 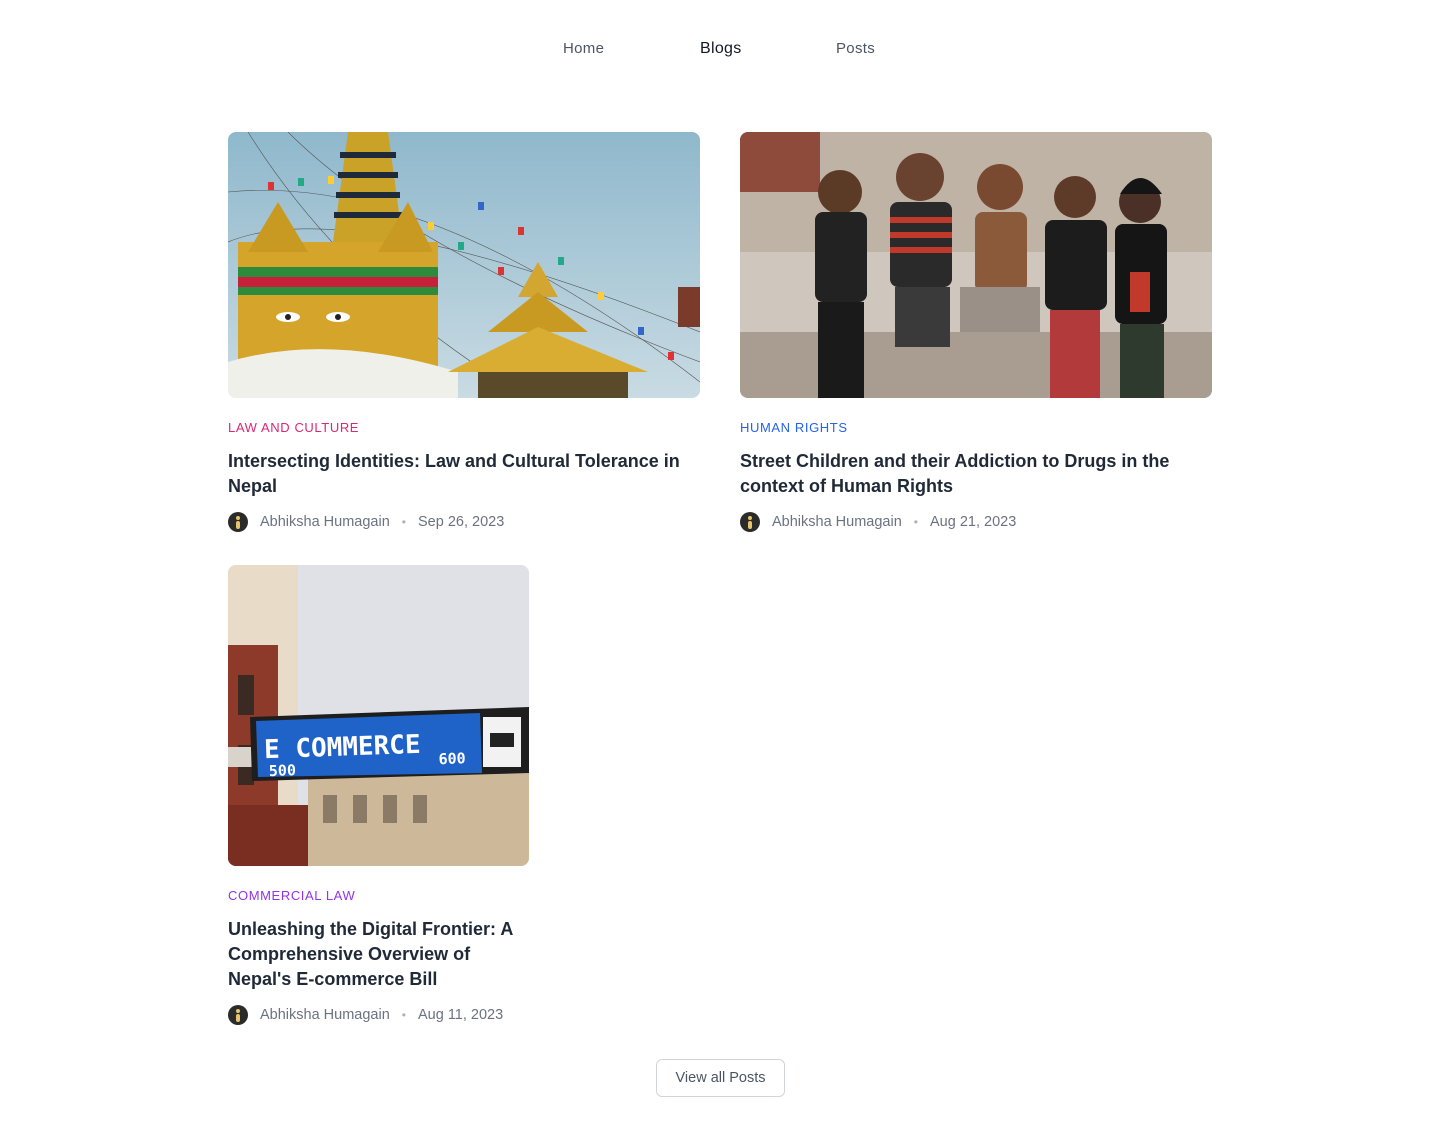 I want to click on sign-right-number: 600, so click(x=452, y=758).